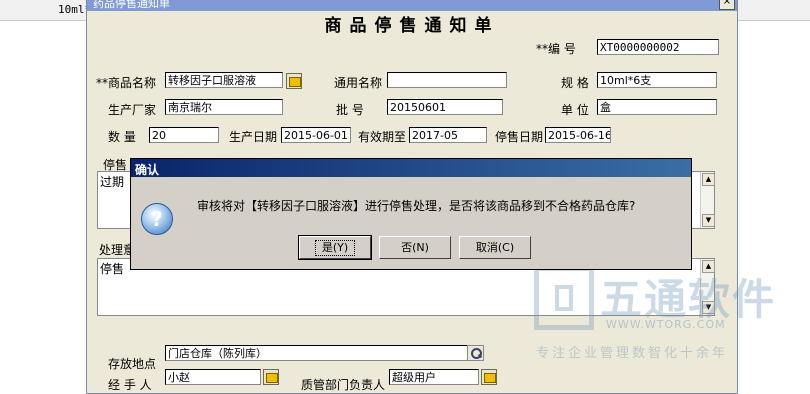 The height and width of the screenshot is (394, 810). Describe the element at coordinates (708, 179) in the screenshot. I see `scroll-up-icon: ▲` at that location.